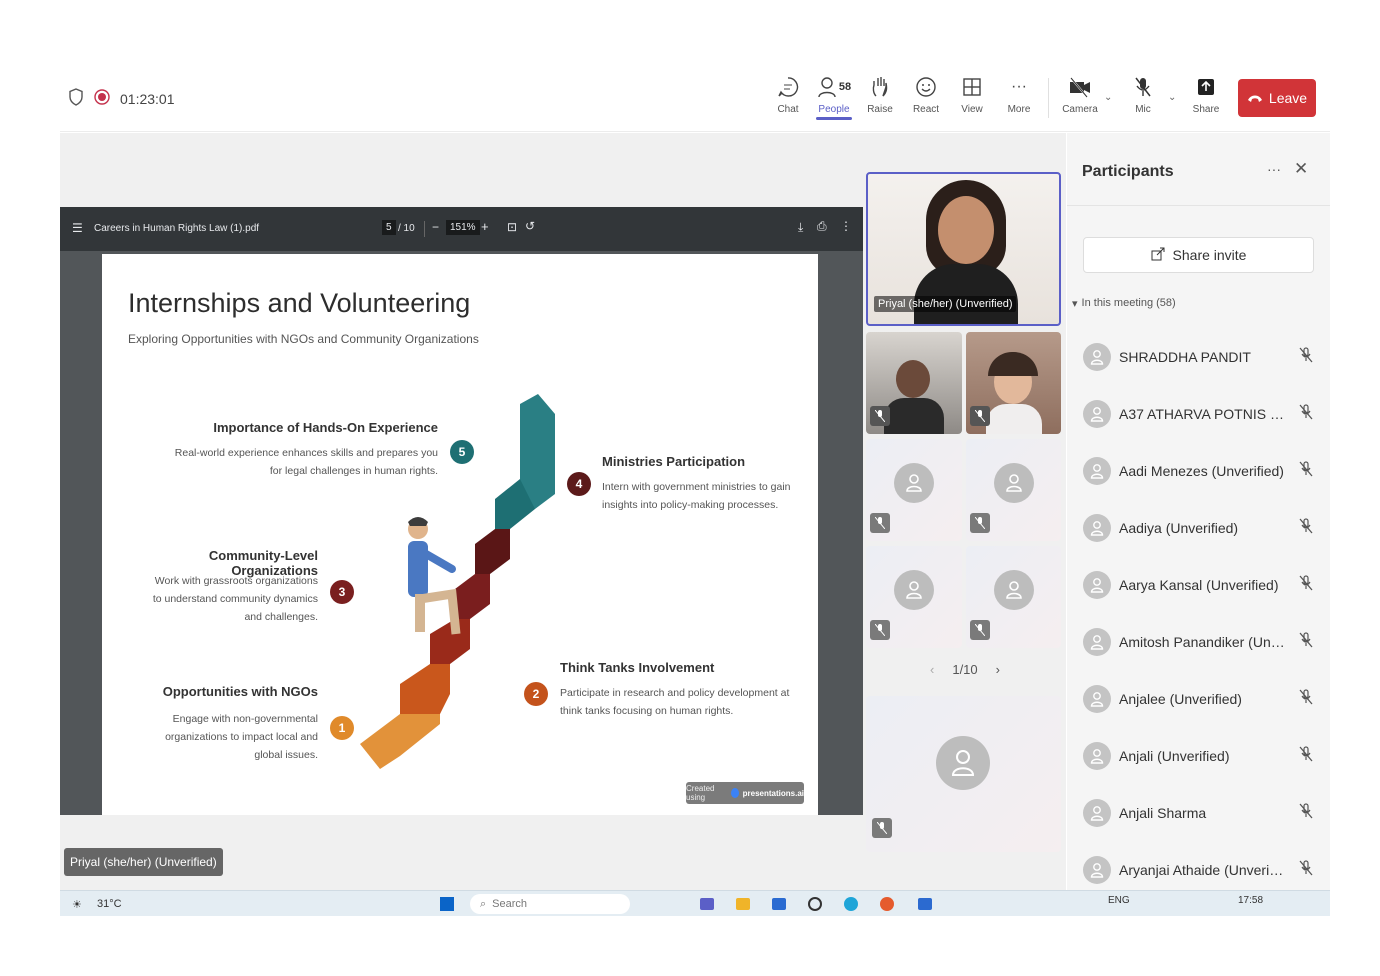 This screenshot has height=976, width=1380. What do you see at coordinates (707, 904) in the screenshot?
I see `teams-icon` at bounding box center [707, 904].